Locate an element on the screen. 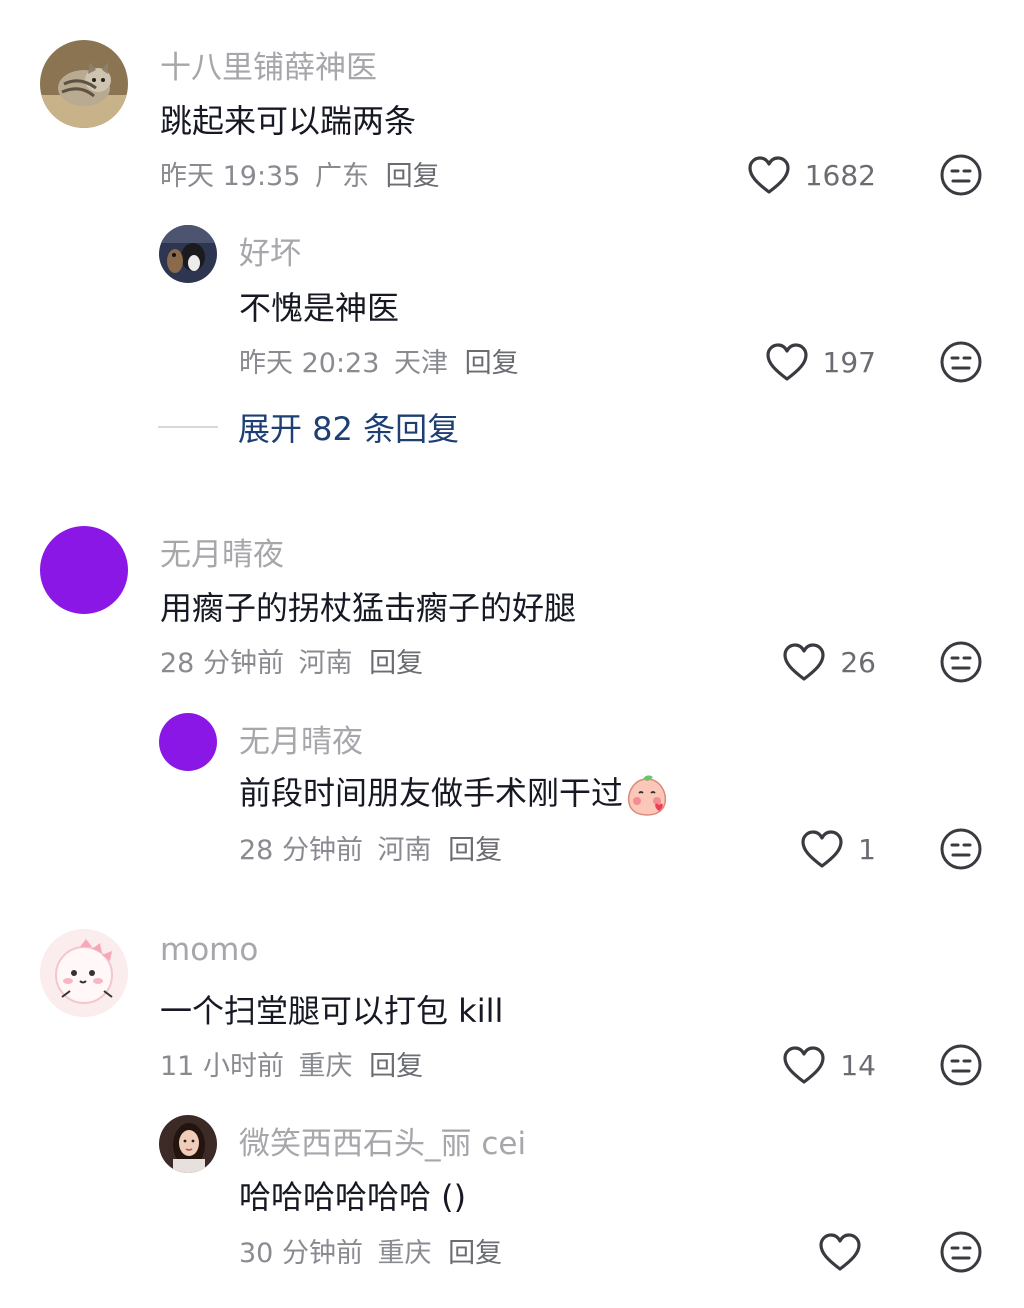  pink-dino-avatar-icon is located at coordinates (84, 973).